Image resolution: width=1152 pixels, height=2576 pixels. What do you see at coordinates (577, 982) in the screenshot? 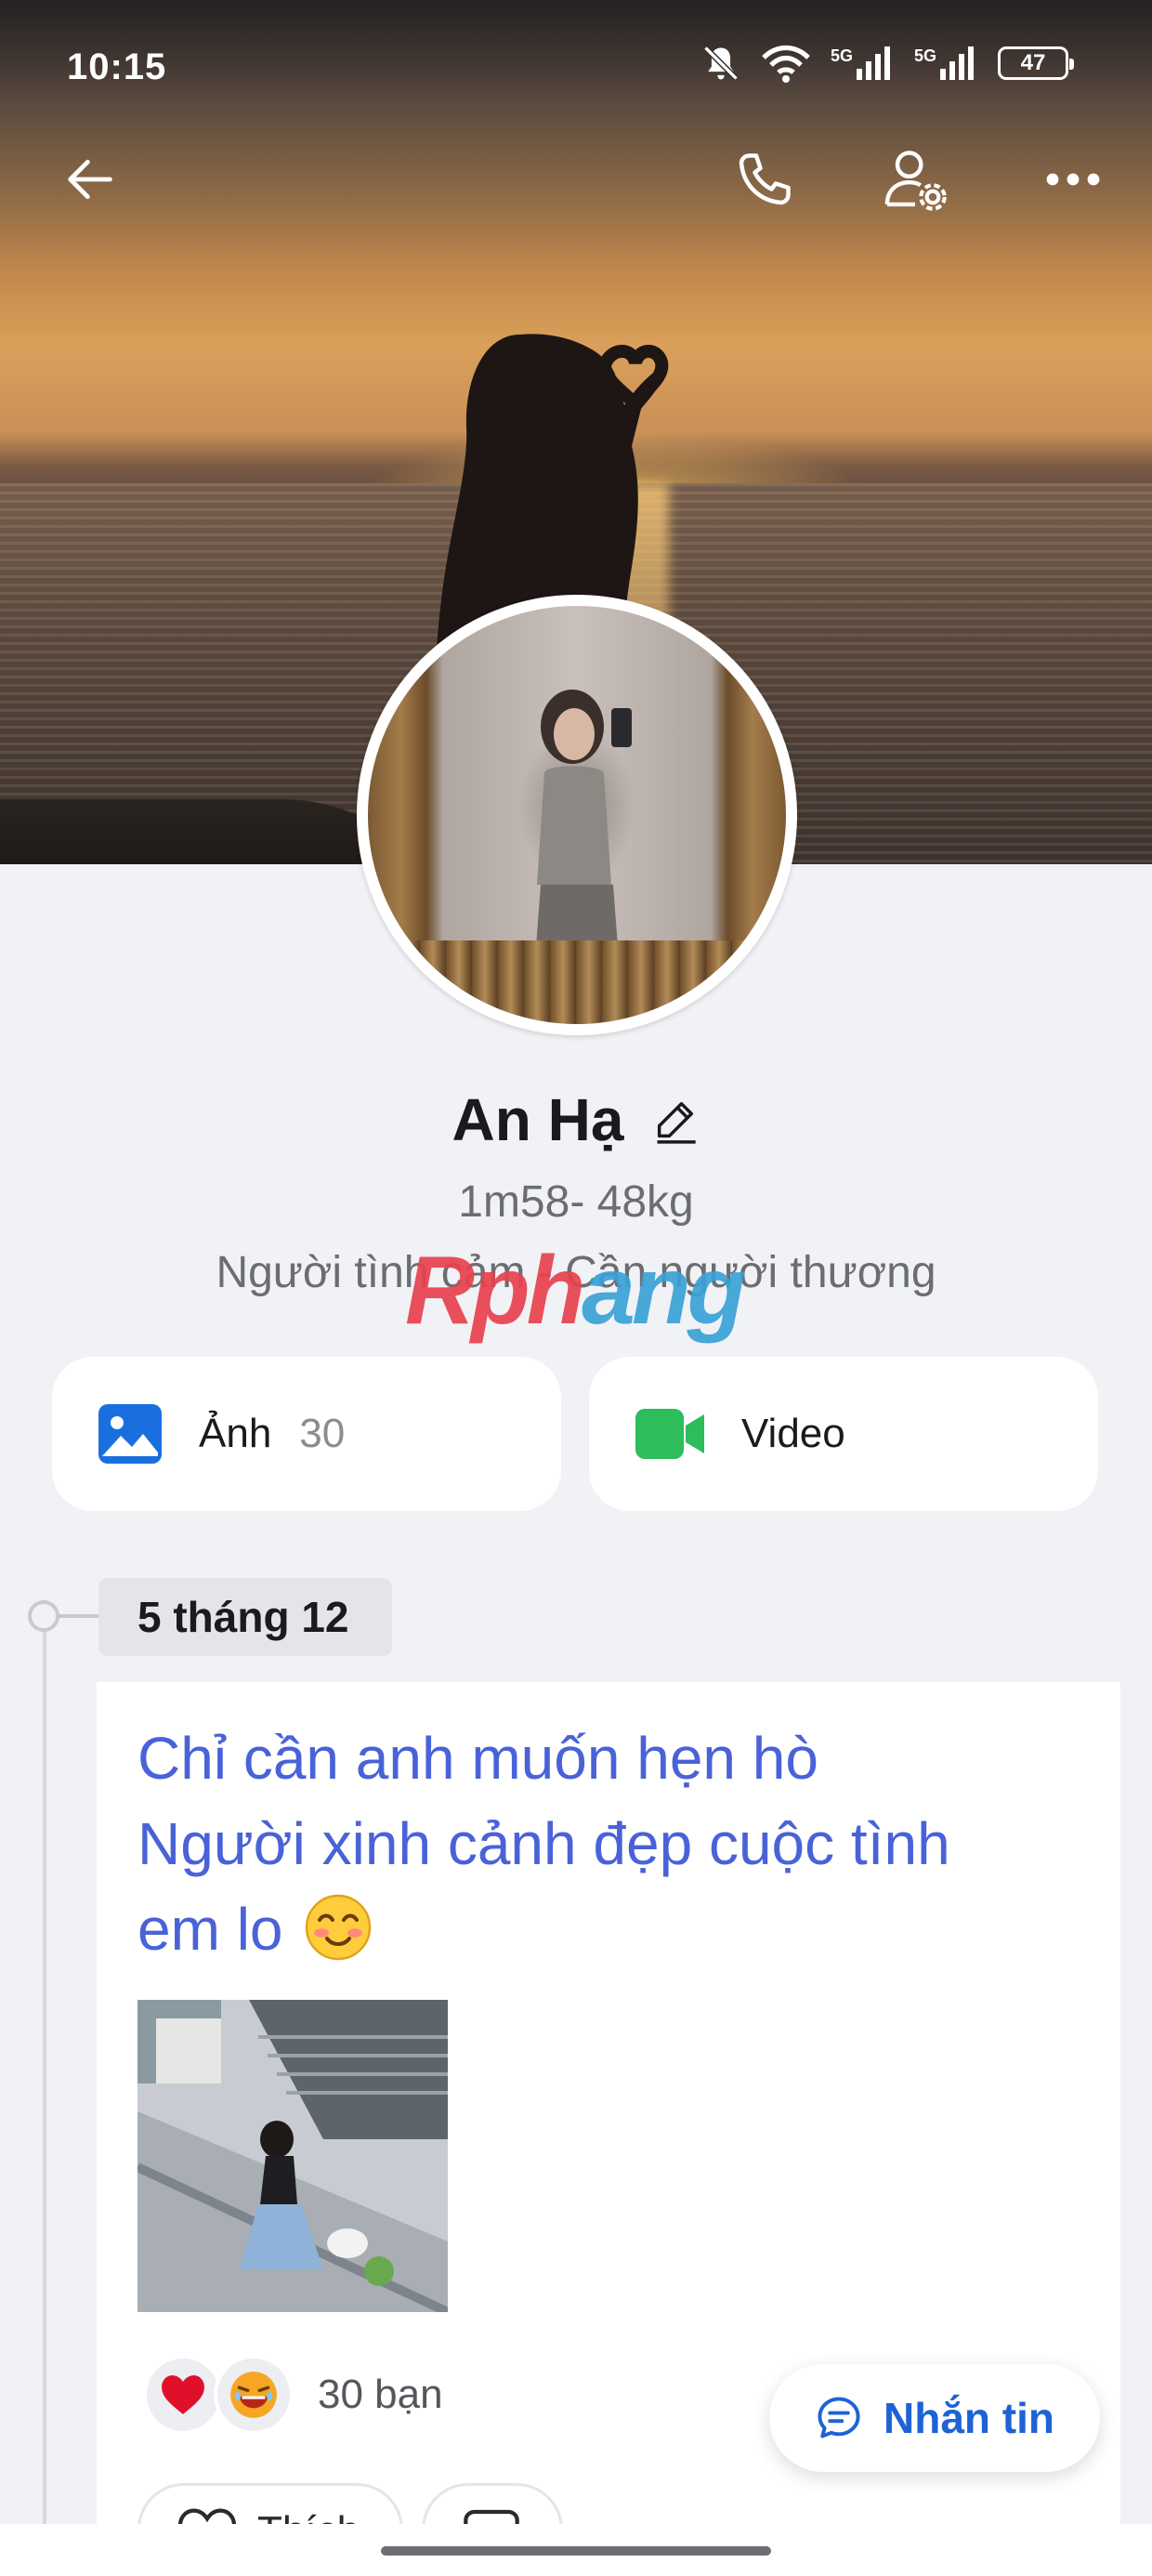
I see `mirror-frame` at bounding box center [577, 982].